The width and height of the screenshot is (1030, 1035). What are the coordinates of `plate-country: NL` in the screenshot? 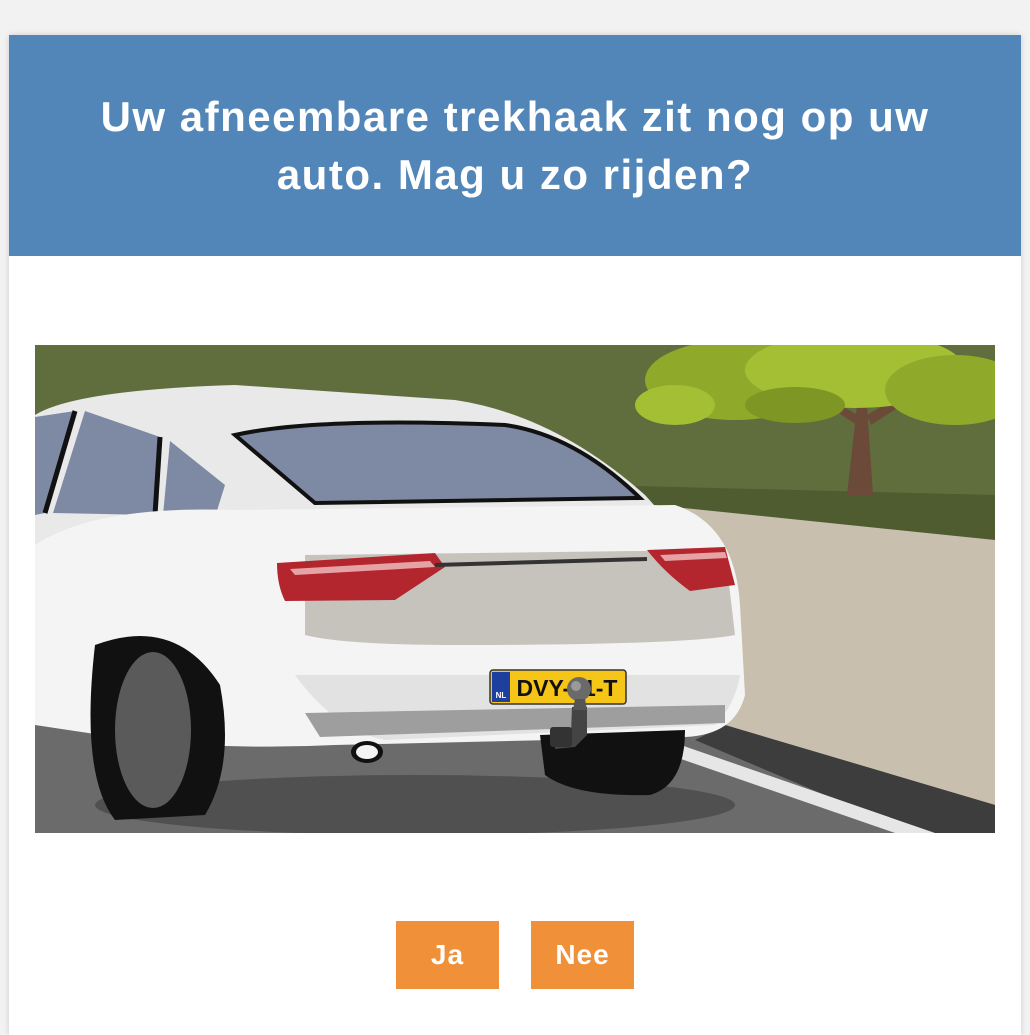 It's located at (501, 695).